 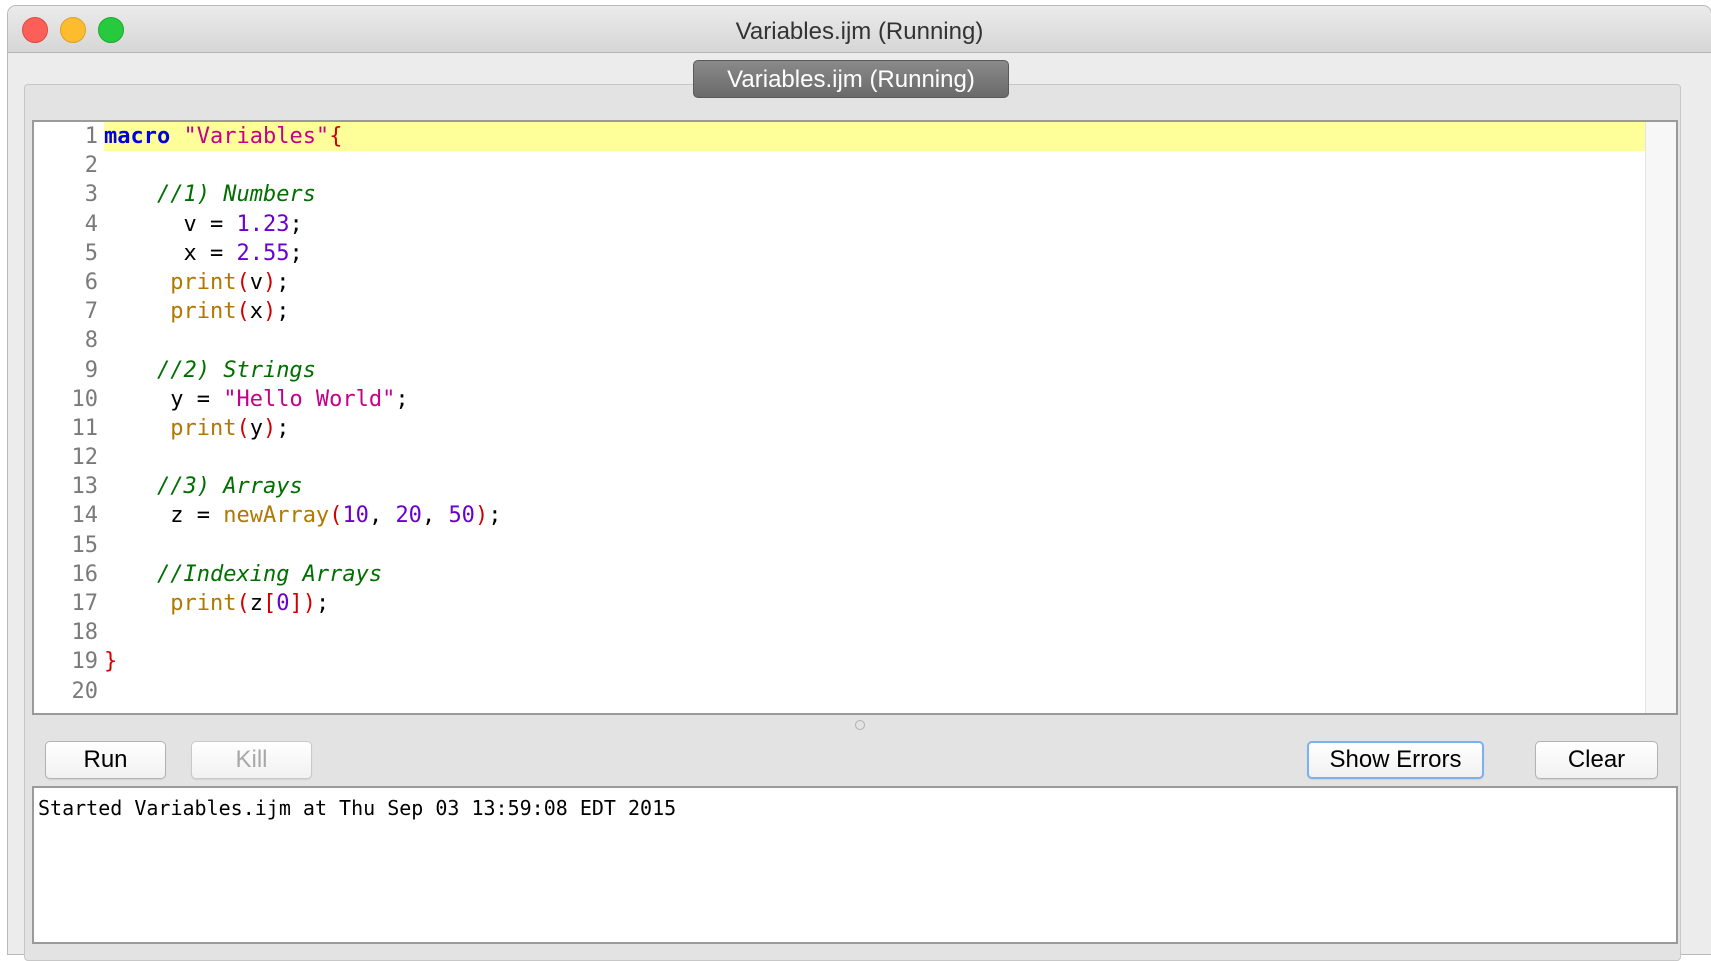 I want to click on line-number: 2, so click(x=91, y=166).